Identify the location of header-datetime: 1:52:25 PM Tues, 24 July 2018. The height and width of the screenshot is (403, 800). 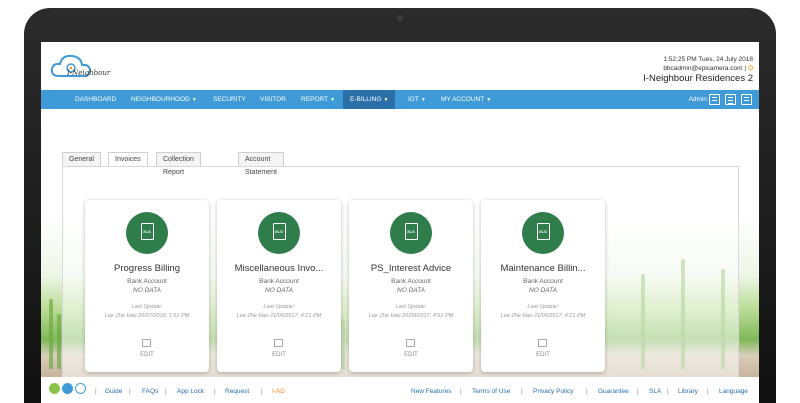
(708, 59).